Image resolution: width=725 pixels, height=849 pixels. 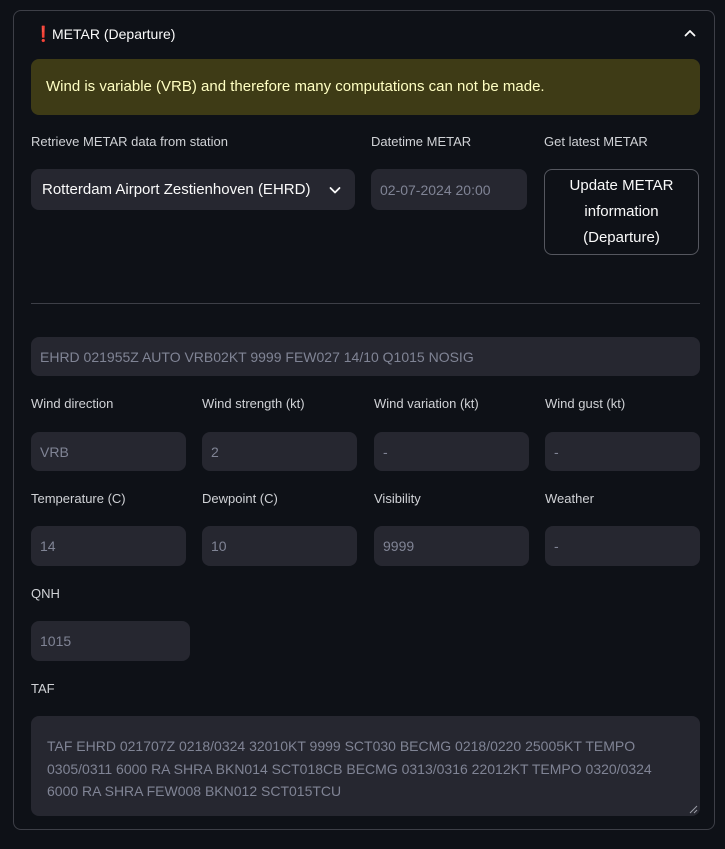 What do you see at coordinates (279, 451) in the screenshot?
I see `wind-strength-input: 2` at bounding box center [279, 451].